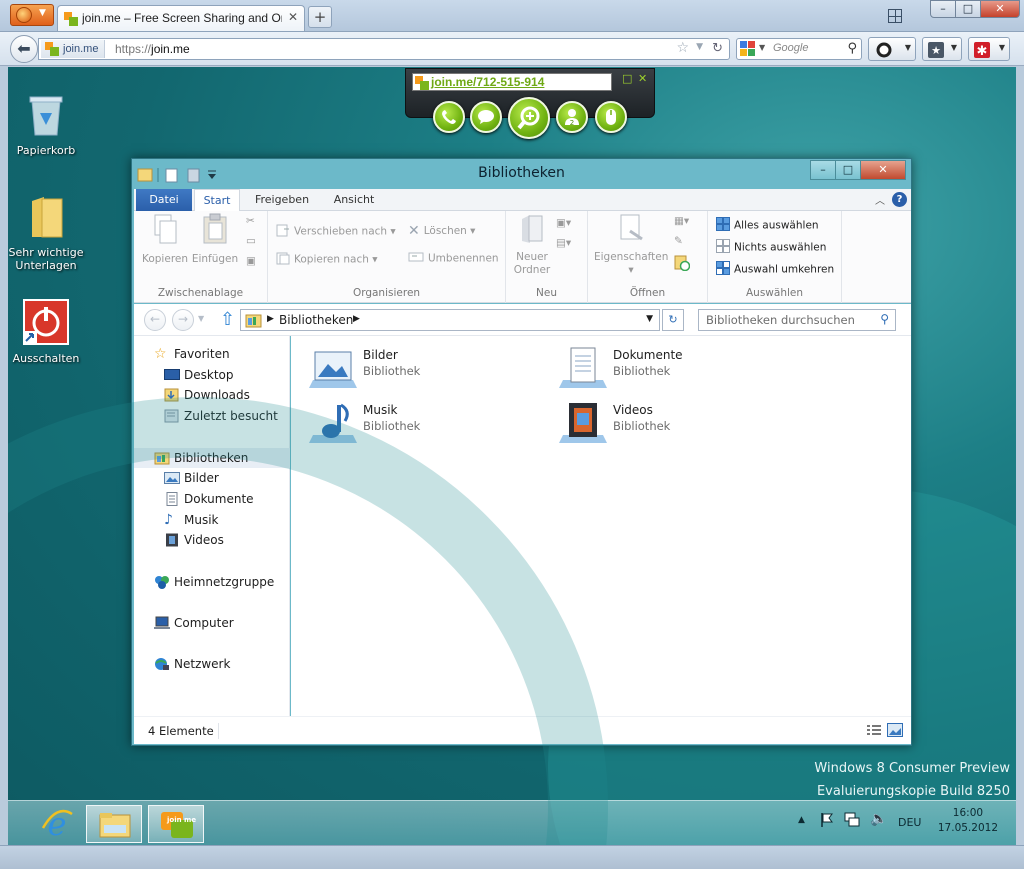 The height and width of the screenshot is (869, 1024). I want to click on cut-icon: ✂, so click(250, 221).